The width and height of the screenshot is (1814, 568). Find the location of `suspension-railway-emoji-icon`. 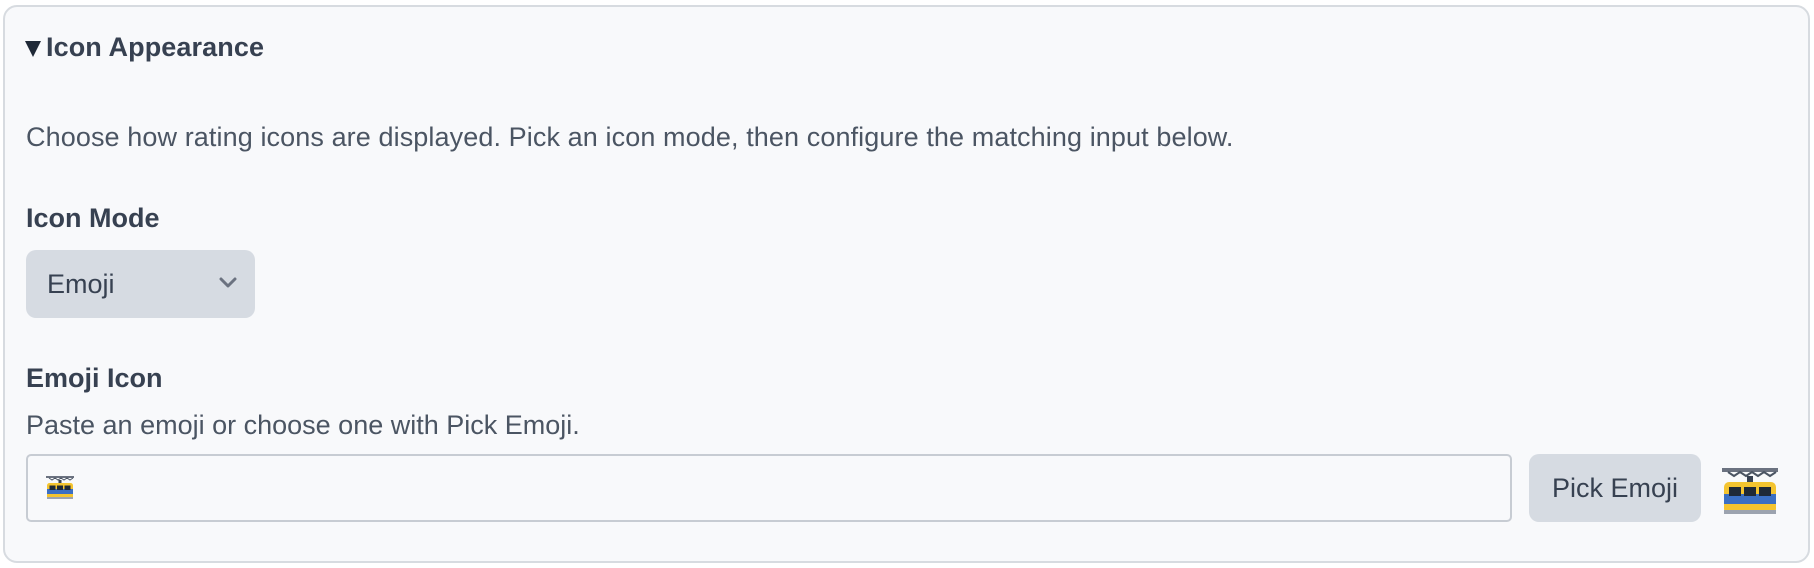

suspension-railway-emoji-icon is located at coordinates (60, 487).